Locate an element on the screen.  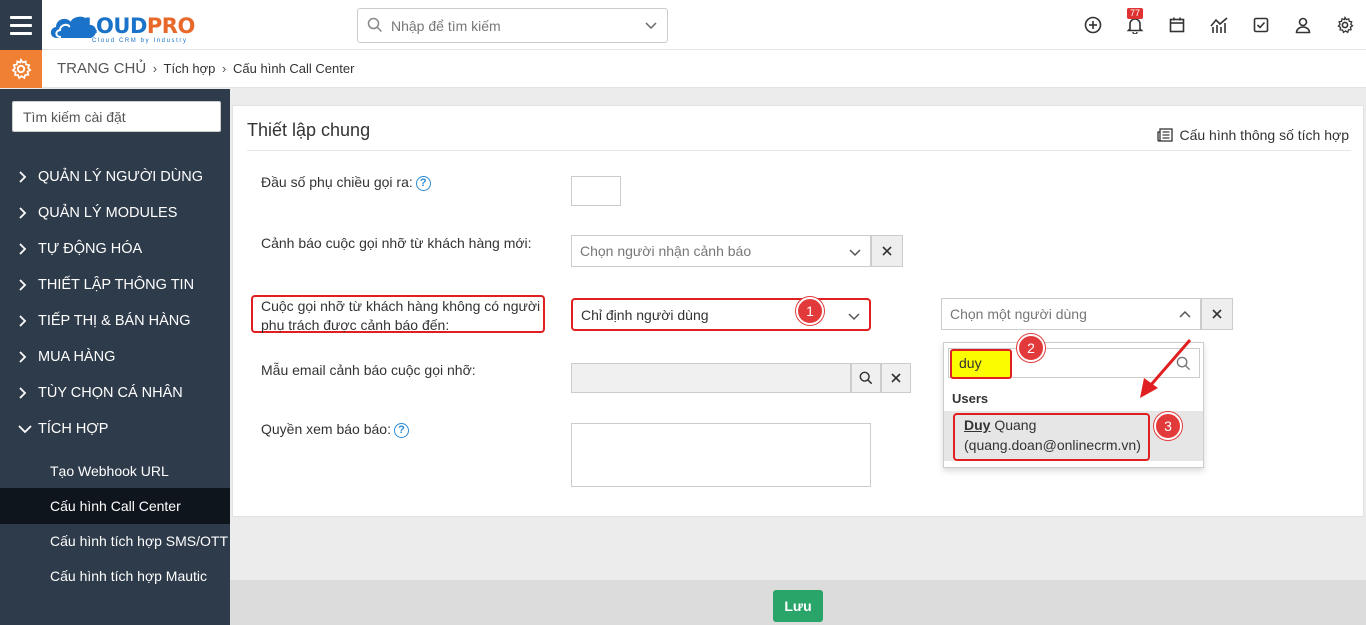
sidebar-item-label: TIẾP THỊ & BÁN HÀNG is located at coordinates (114, 321).